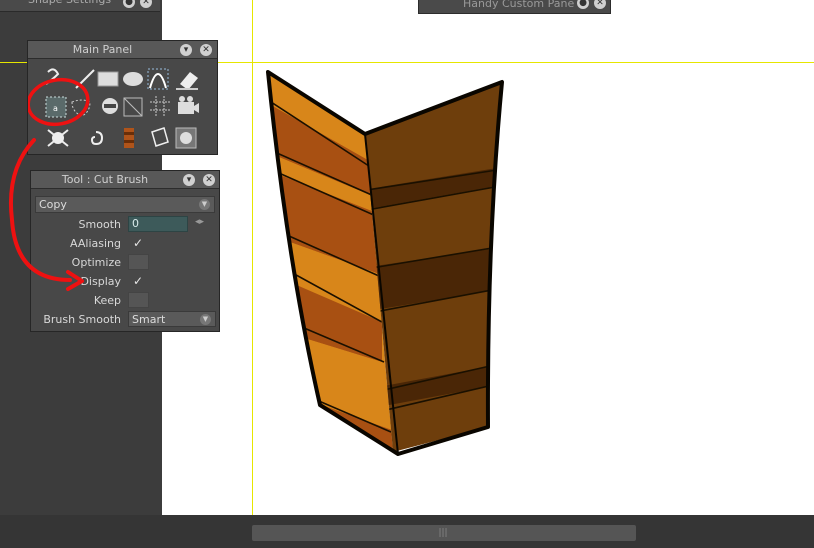 The width and height of the screenshot is (814, 548). What do you see at coordinates (160, 106) in the screenshot?
I see `grid-tool-icon` at bounding box center [160, 106].